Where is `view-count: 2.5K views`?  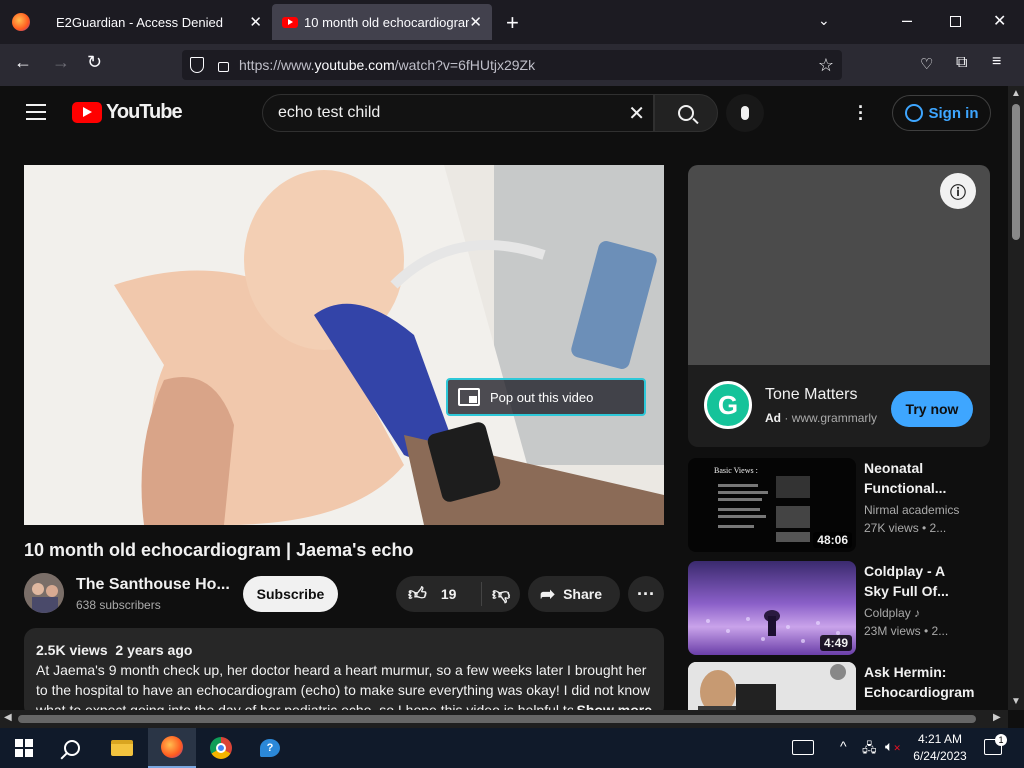
view-count: 2.5K views is located at coordinates (72, 650).